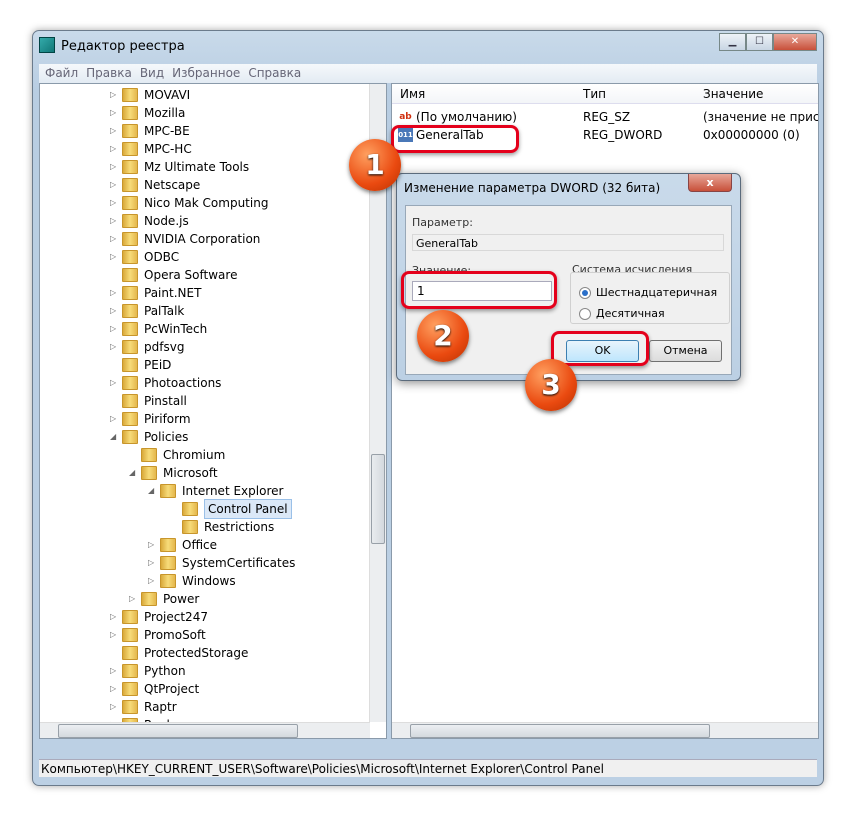  What do you see at coordinates (710, 183) in the screenshot?
I see `dialog-close-button: x` at bounding box center [710, 183].